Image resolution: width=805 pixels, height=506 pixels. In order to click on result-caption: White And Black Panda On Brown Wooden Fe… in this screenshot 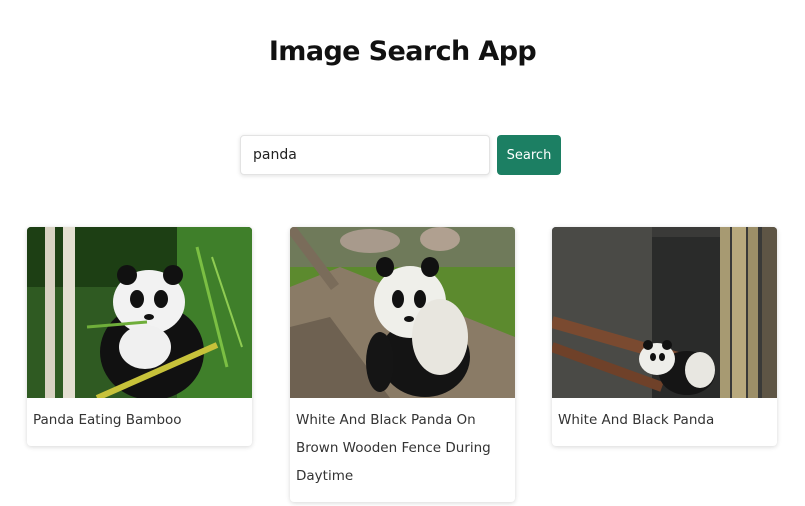, I will do `click(393, 448)`.